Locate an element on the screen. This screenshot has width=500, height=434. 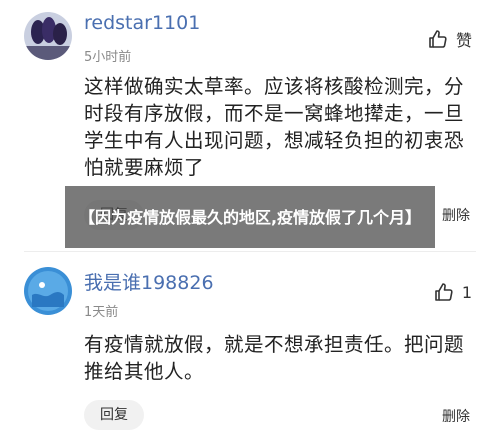
like-button: 1 is located at coordinates (453, 292).